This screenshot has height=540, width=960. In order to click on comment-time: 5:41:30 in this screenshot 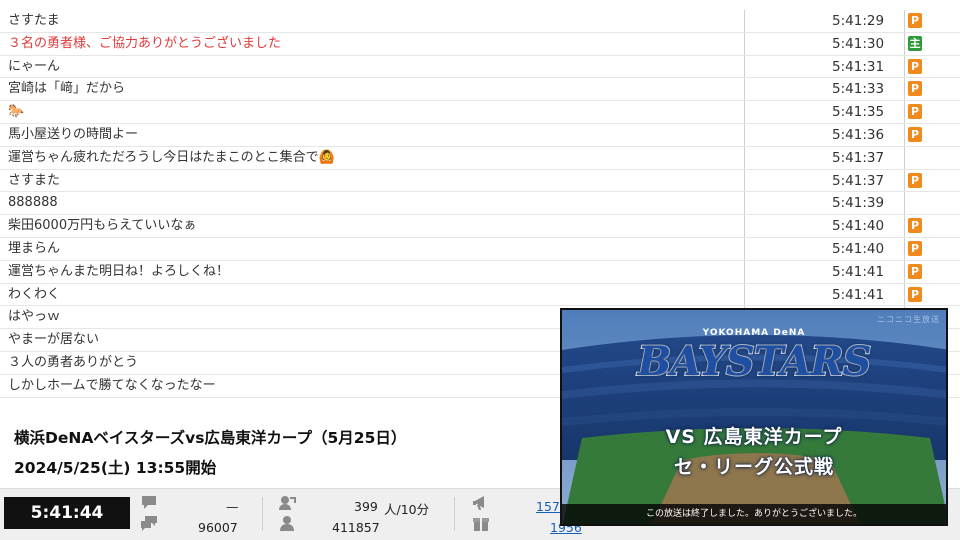, I will do `click(858, 43)`.